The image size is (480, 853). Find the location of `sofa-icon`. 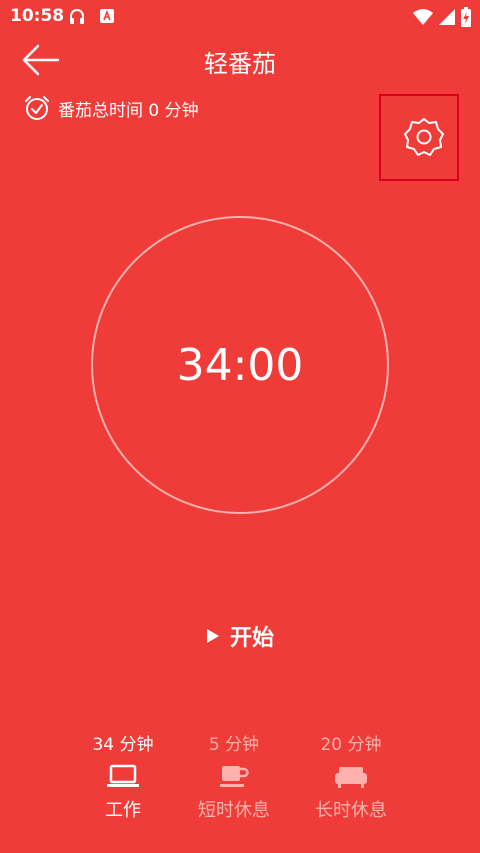

sofa-icon is located at coordinates (351, 777).